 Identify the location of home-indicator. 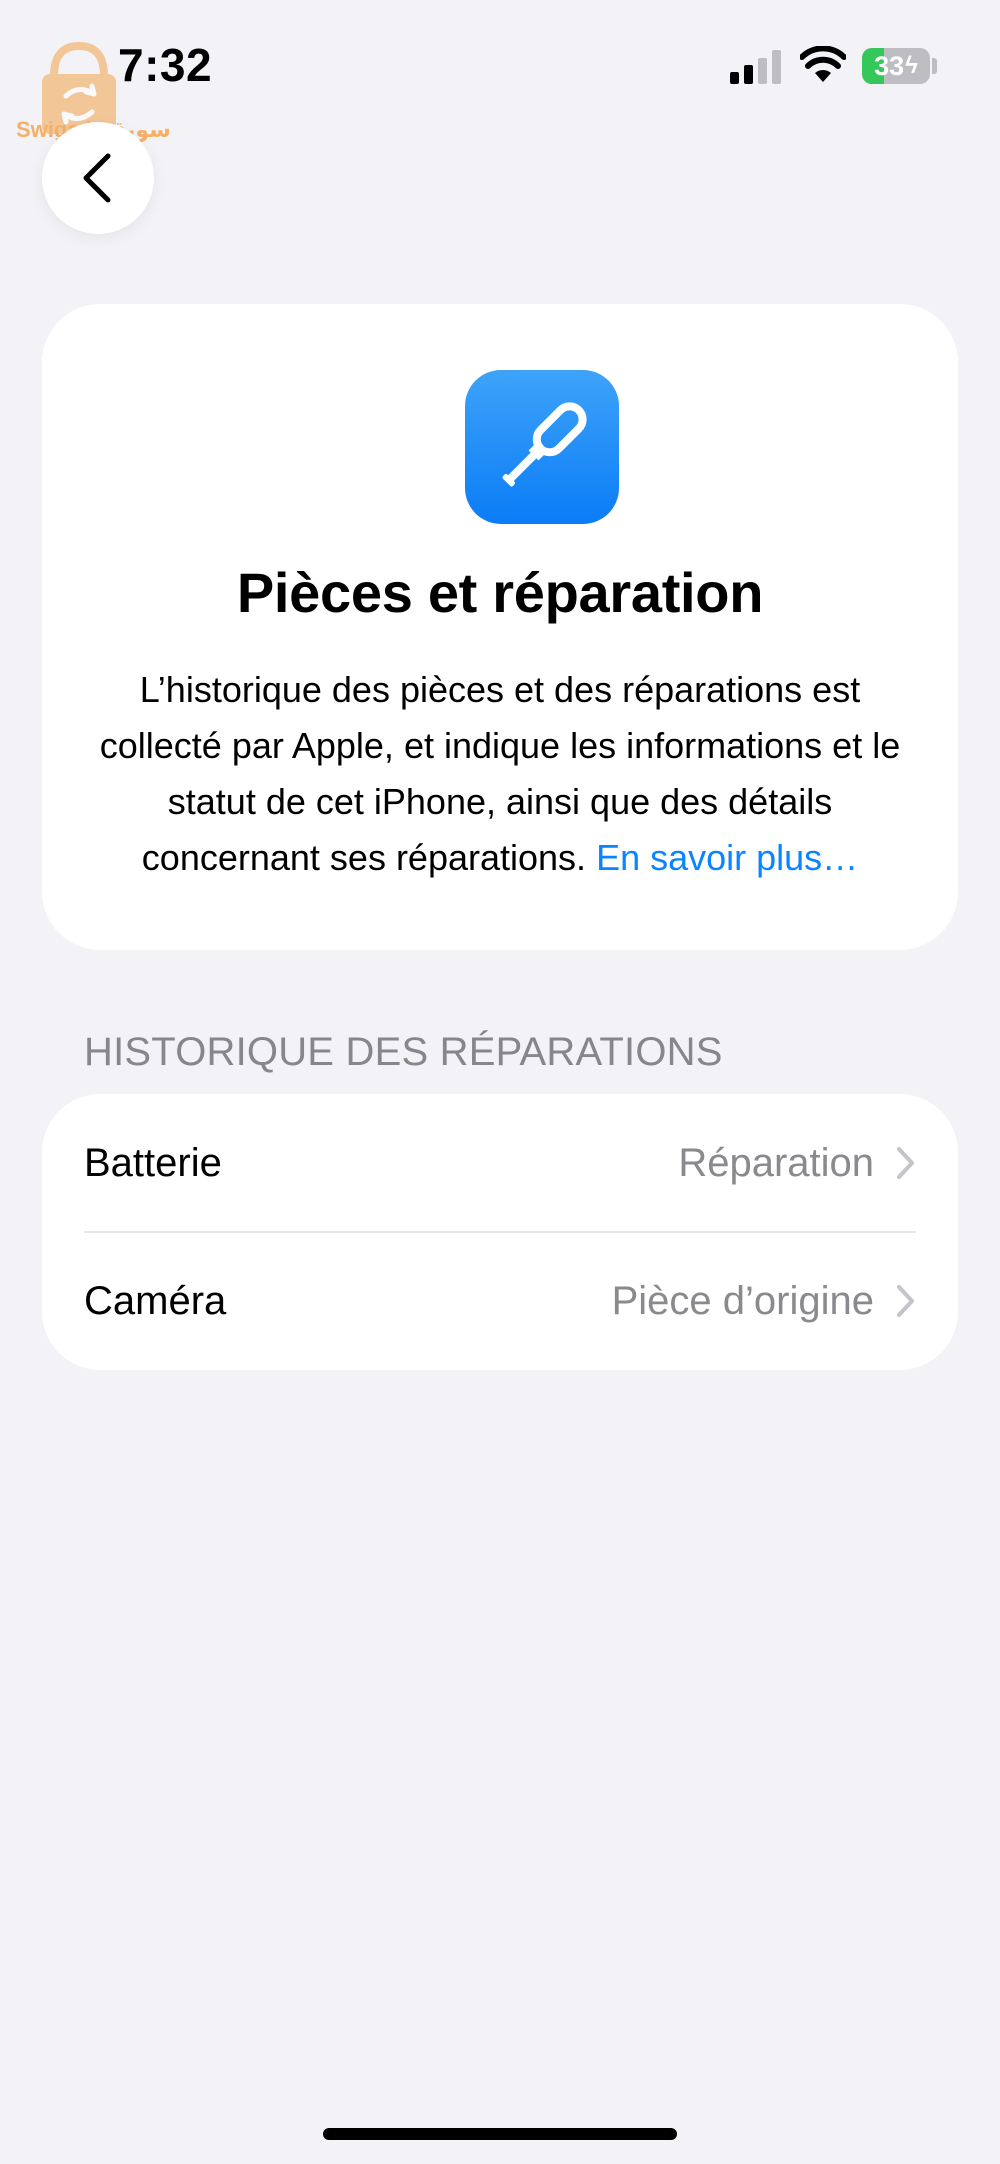
(500, 2134).